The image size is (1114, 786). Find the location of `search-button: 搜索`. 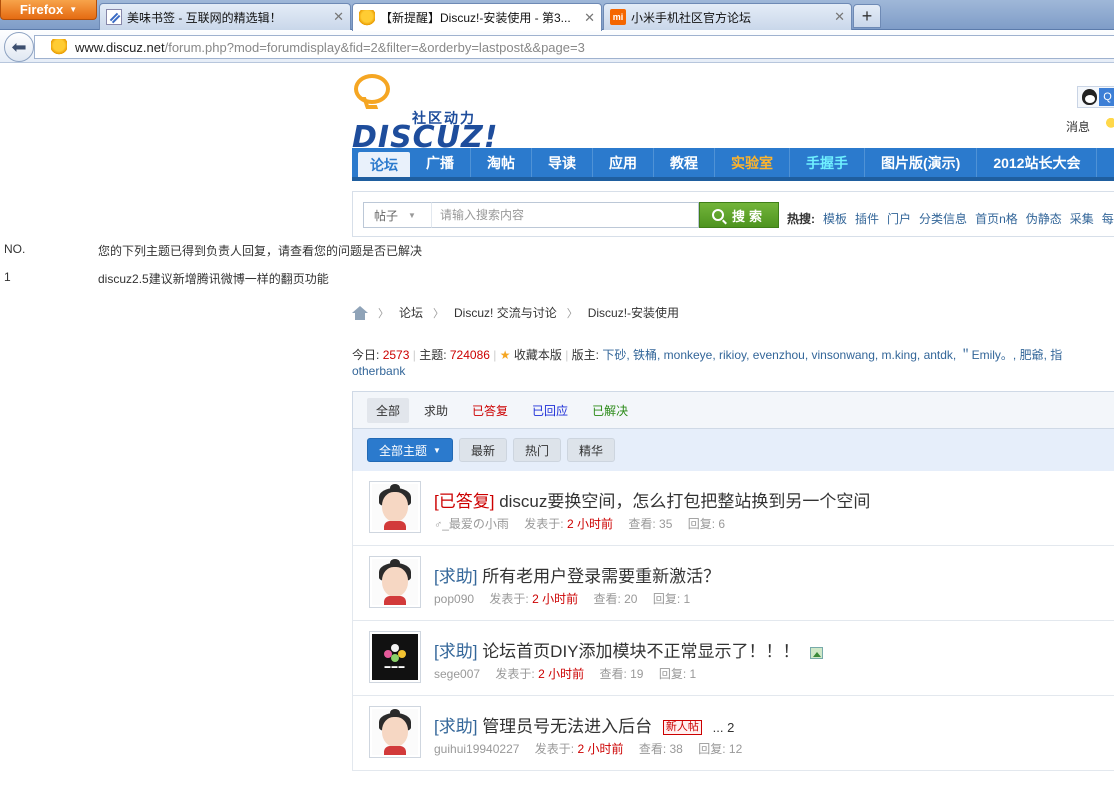

search-button: 搜索 is located at coordinates (739, 215).